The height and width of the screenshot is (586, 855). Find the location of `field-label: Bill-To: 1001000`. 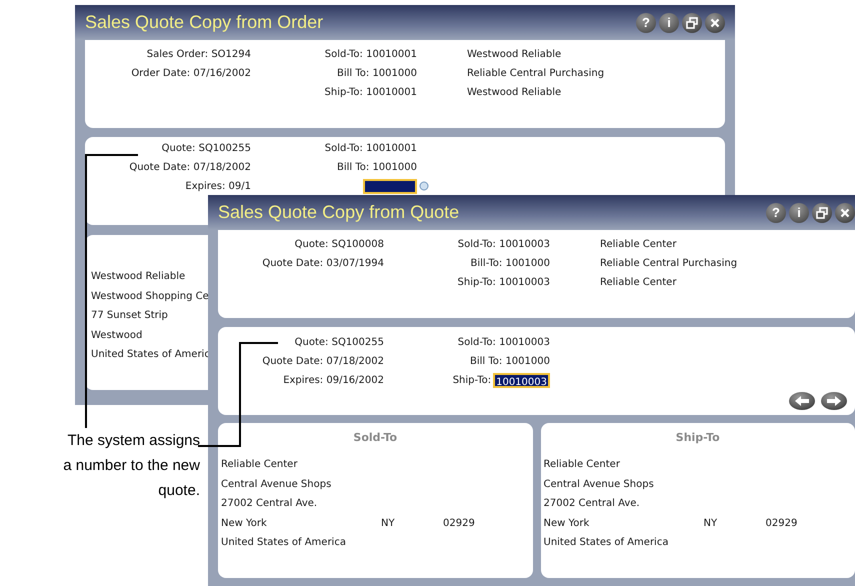

field-label: Bill-To: 1001000 is located at coordinates (510, 264).